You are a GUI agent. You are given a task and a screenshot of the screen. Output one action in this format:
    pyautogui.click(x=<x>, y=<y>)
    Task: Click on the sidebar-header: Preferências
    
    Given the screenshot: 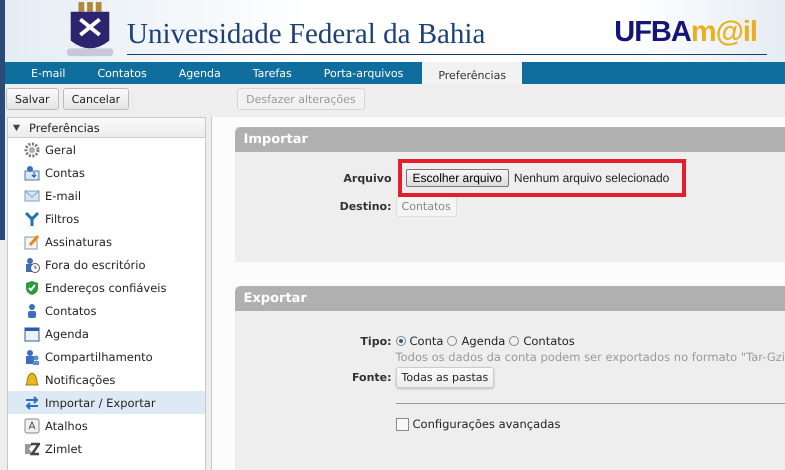 What is the action you would take?
    pyautogui.click(x=106, y=128)
    